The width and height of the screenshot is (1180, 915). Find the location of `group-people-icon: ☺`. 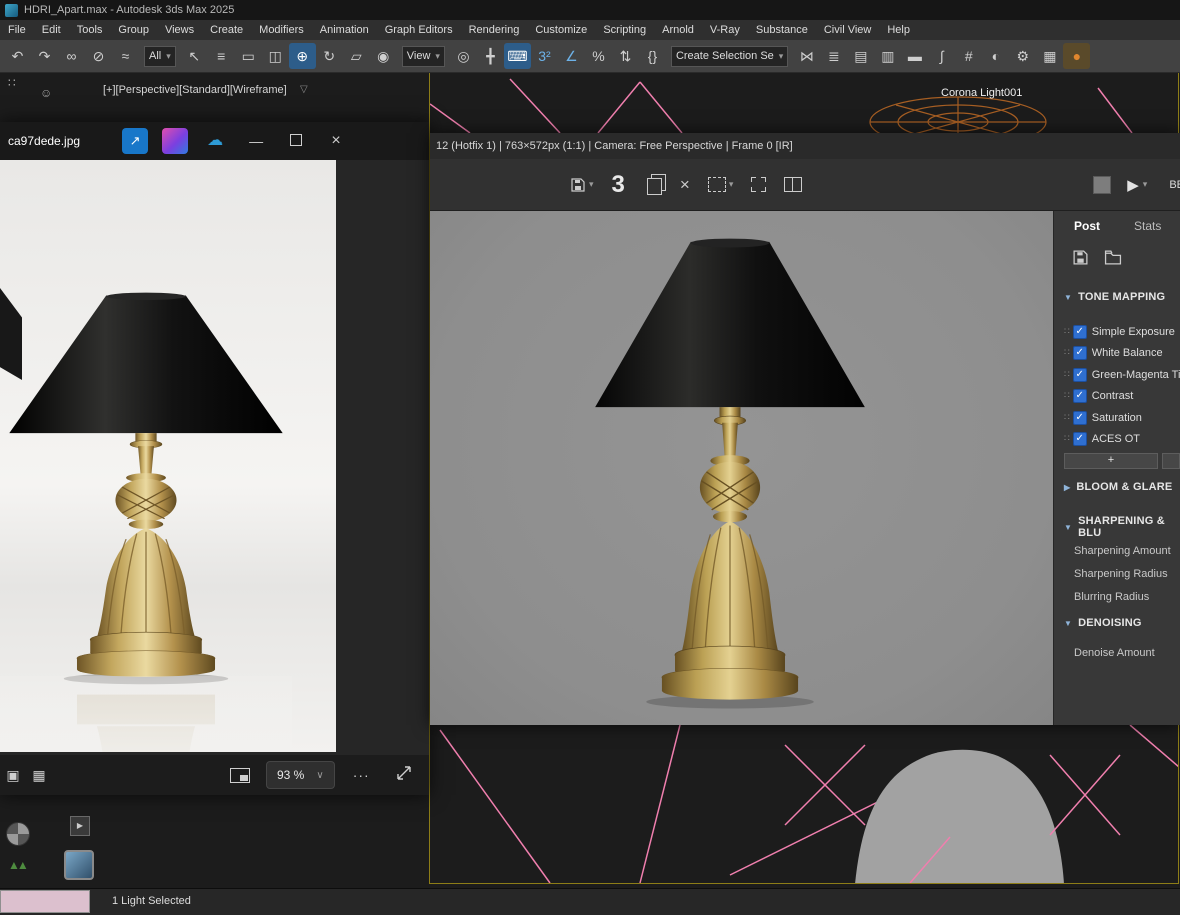

group-people-icon: ☺ is located at coordinates (46, 93).